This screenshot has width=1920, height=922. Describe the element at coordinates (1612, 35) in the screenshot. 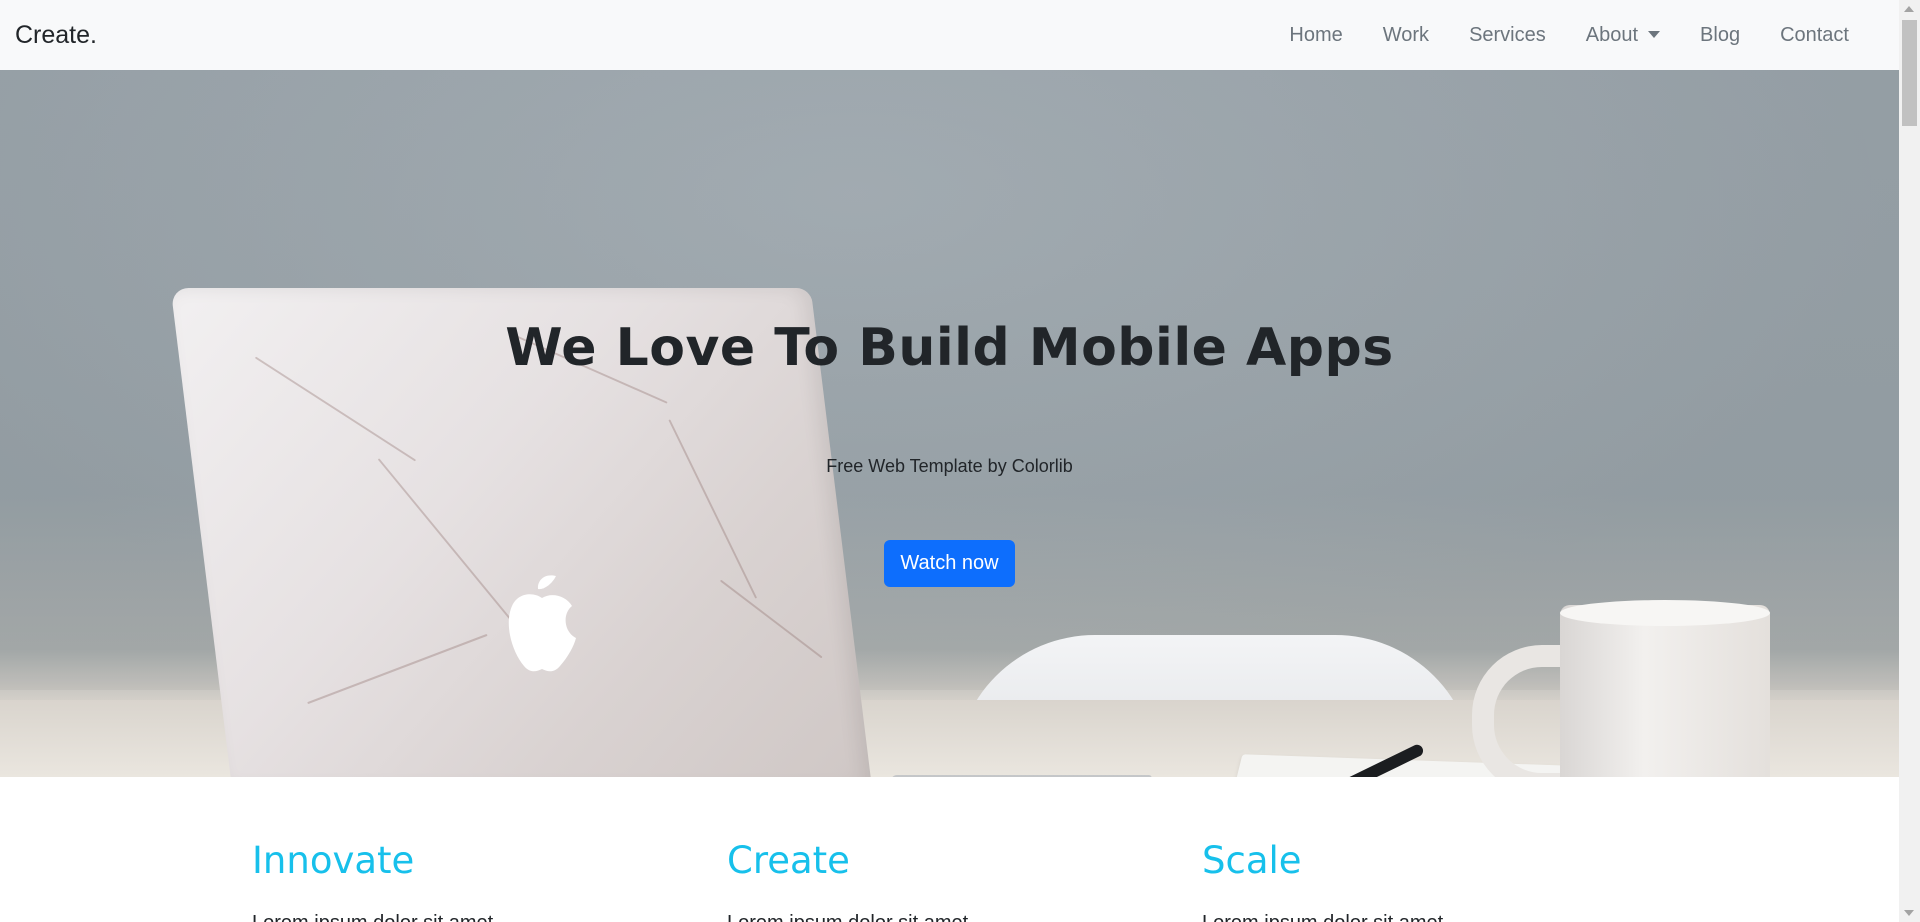

I see `nav-item-about-label: About` at that location.